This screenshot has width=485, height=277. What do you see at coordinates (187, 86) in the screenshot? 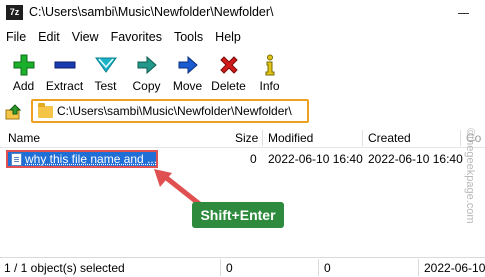
I see `move-label: Move` at bounding box center [187, 86].